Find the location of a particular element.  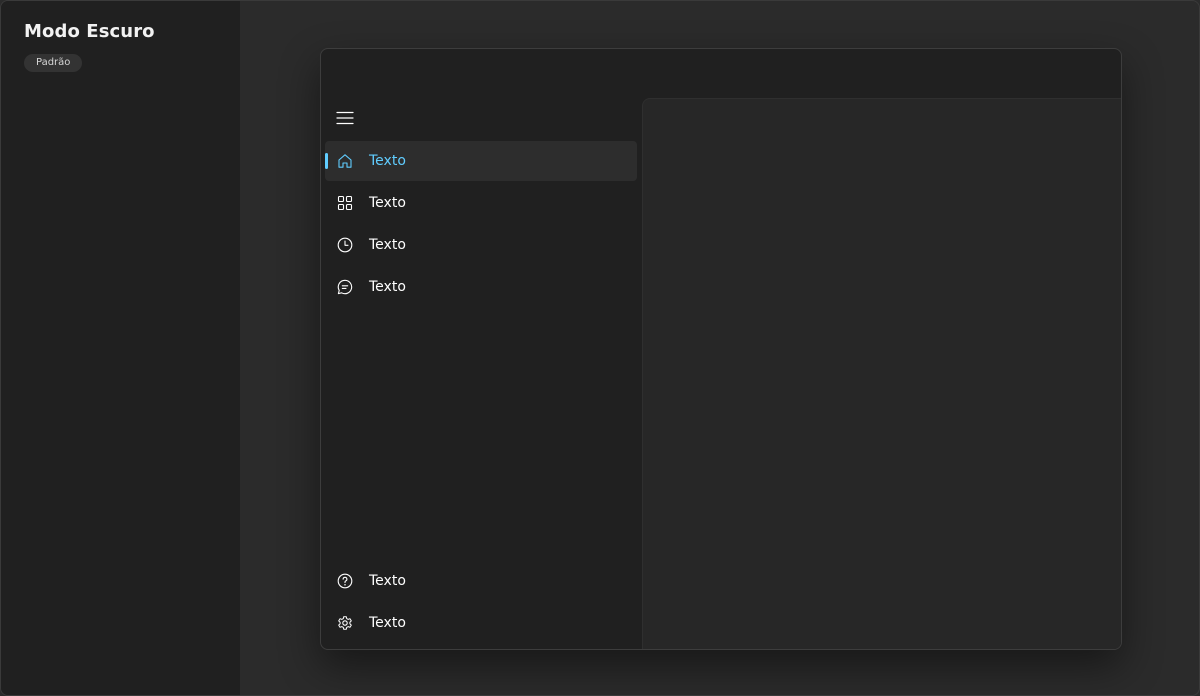

nav-item-apps: Texto is located at coordinates (481, 203).